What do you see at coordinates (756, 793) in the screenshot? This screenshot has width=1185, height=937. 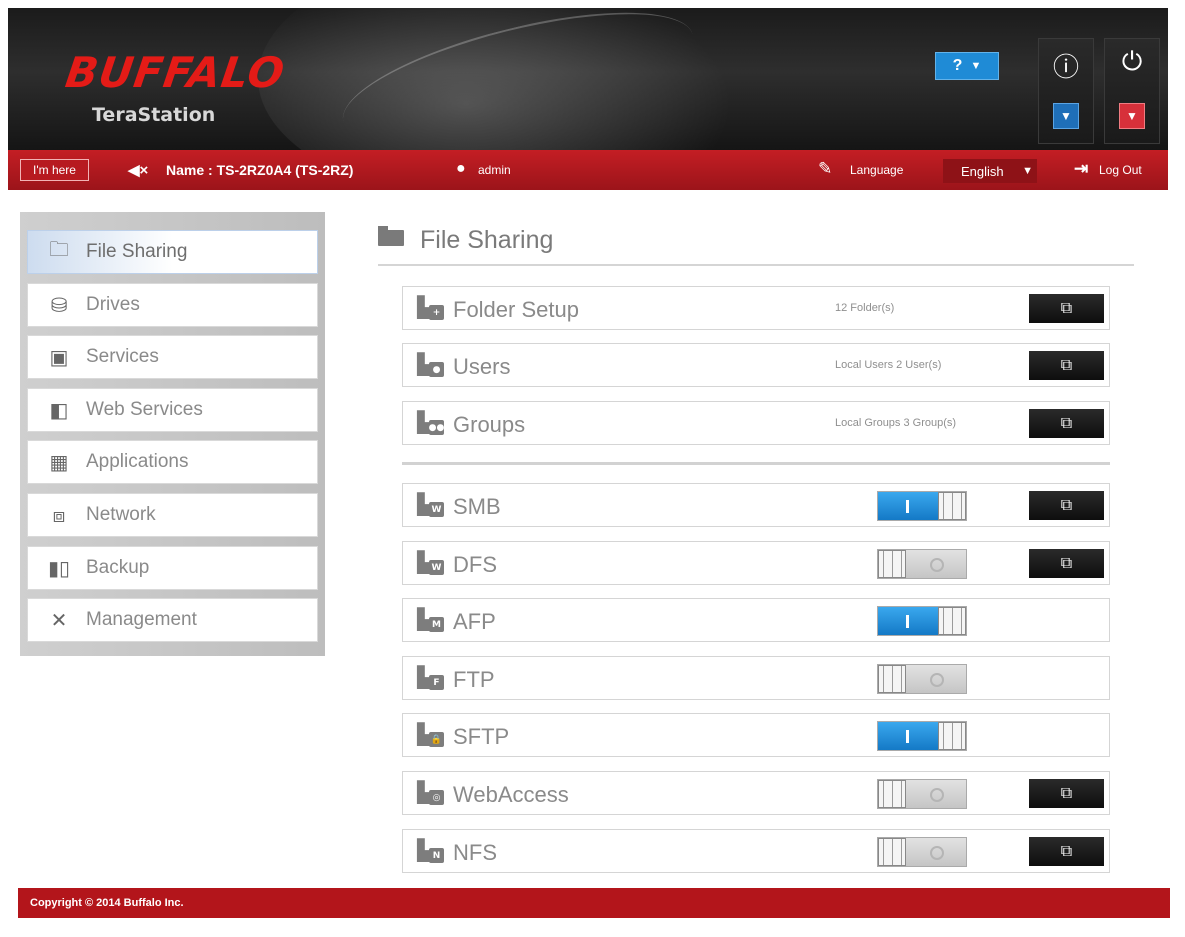 I see `webaccess-row: ▙ ◎ WebAccess ⧉` at bounding box center [756, 793].